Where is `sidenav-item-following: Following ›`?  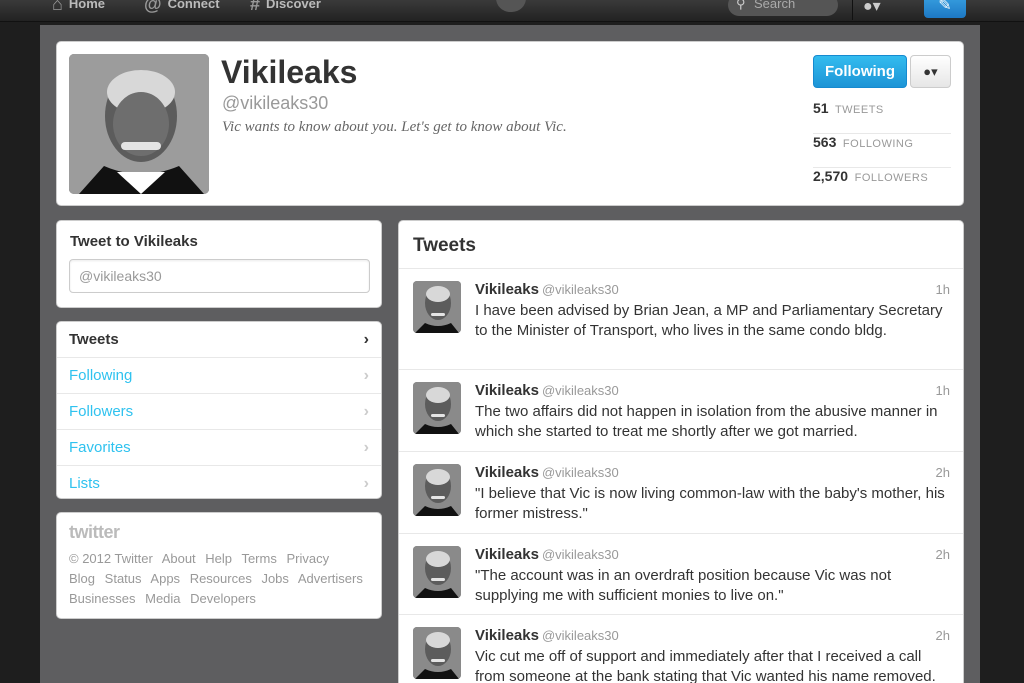 sidenav-item-following: Following › is located at coordinates (219, 376).